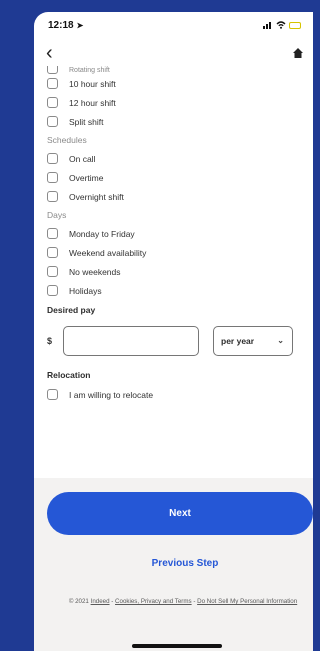  Describe the element at coordinates (96, 196) in the screenshot. I see `checkbox-label: Overnight shift` at that location.